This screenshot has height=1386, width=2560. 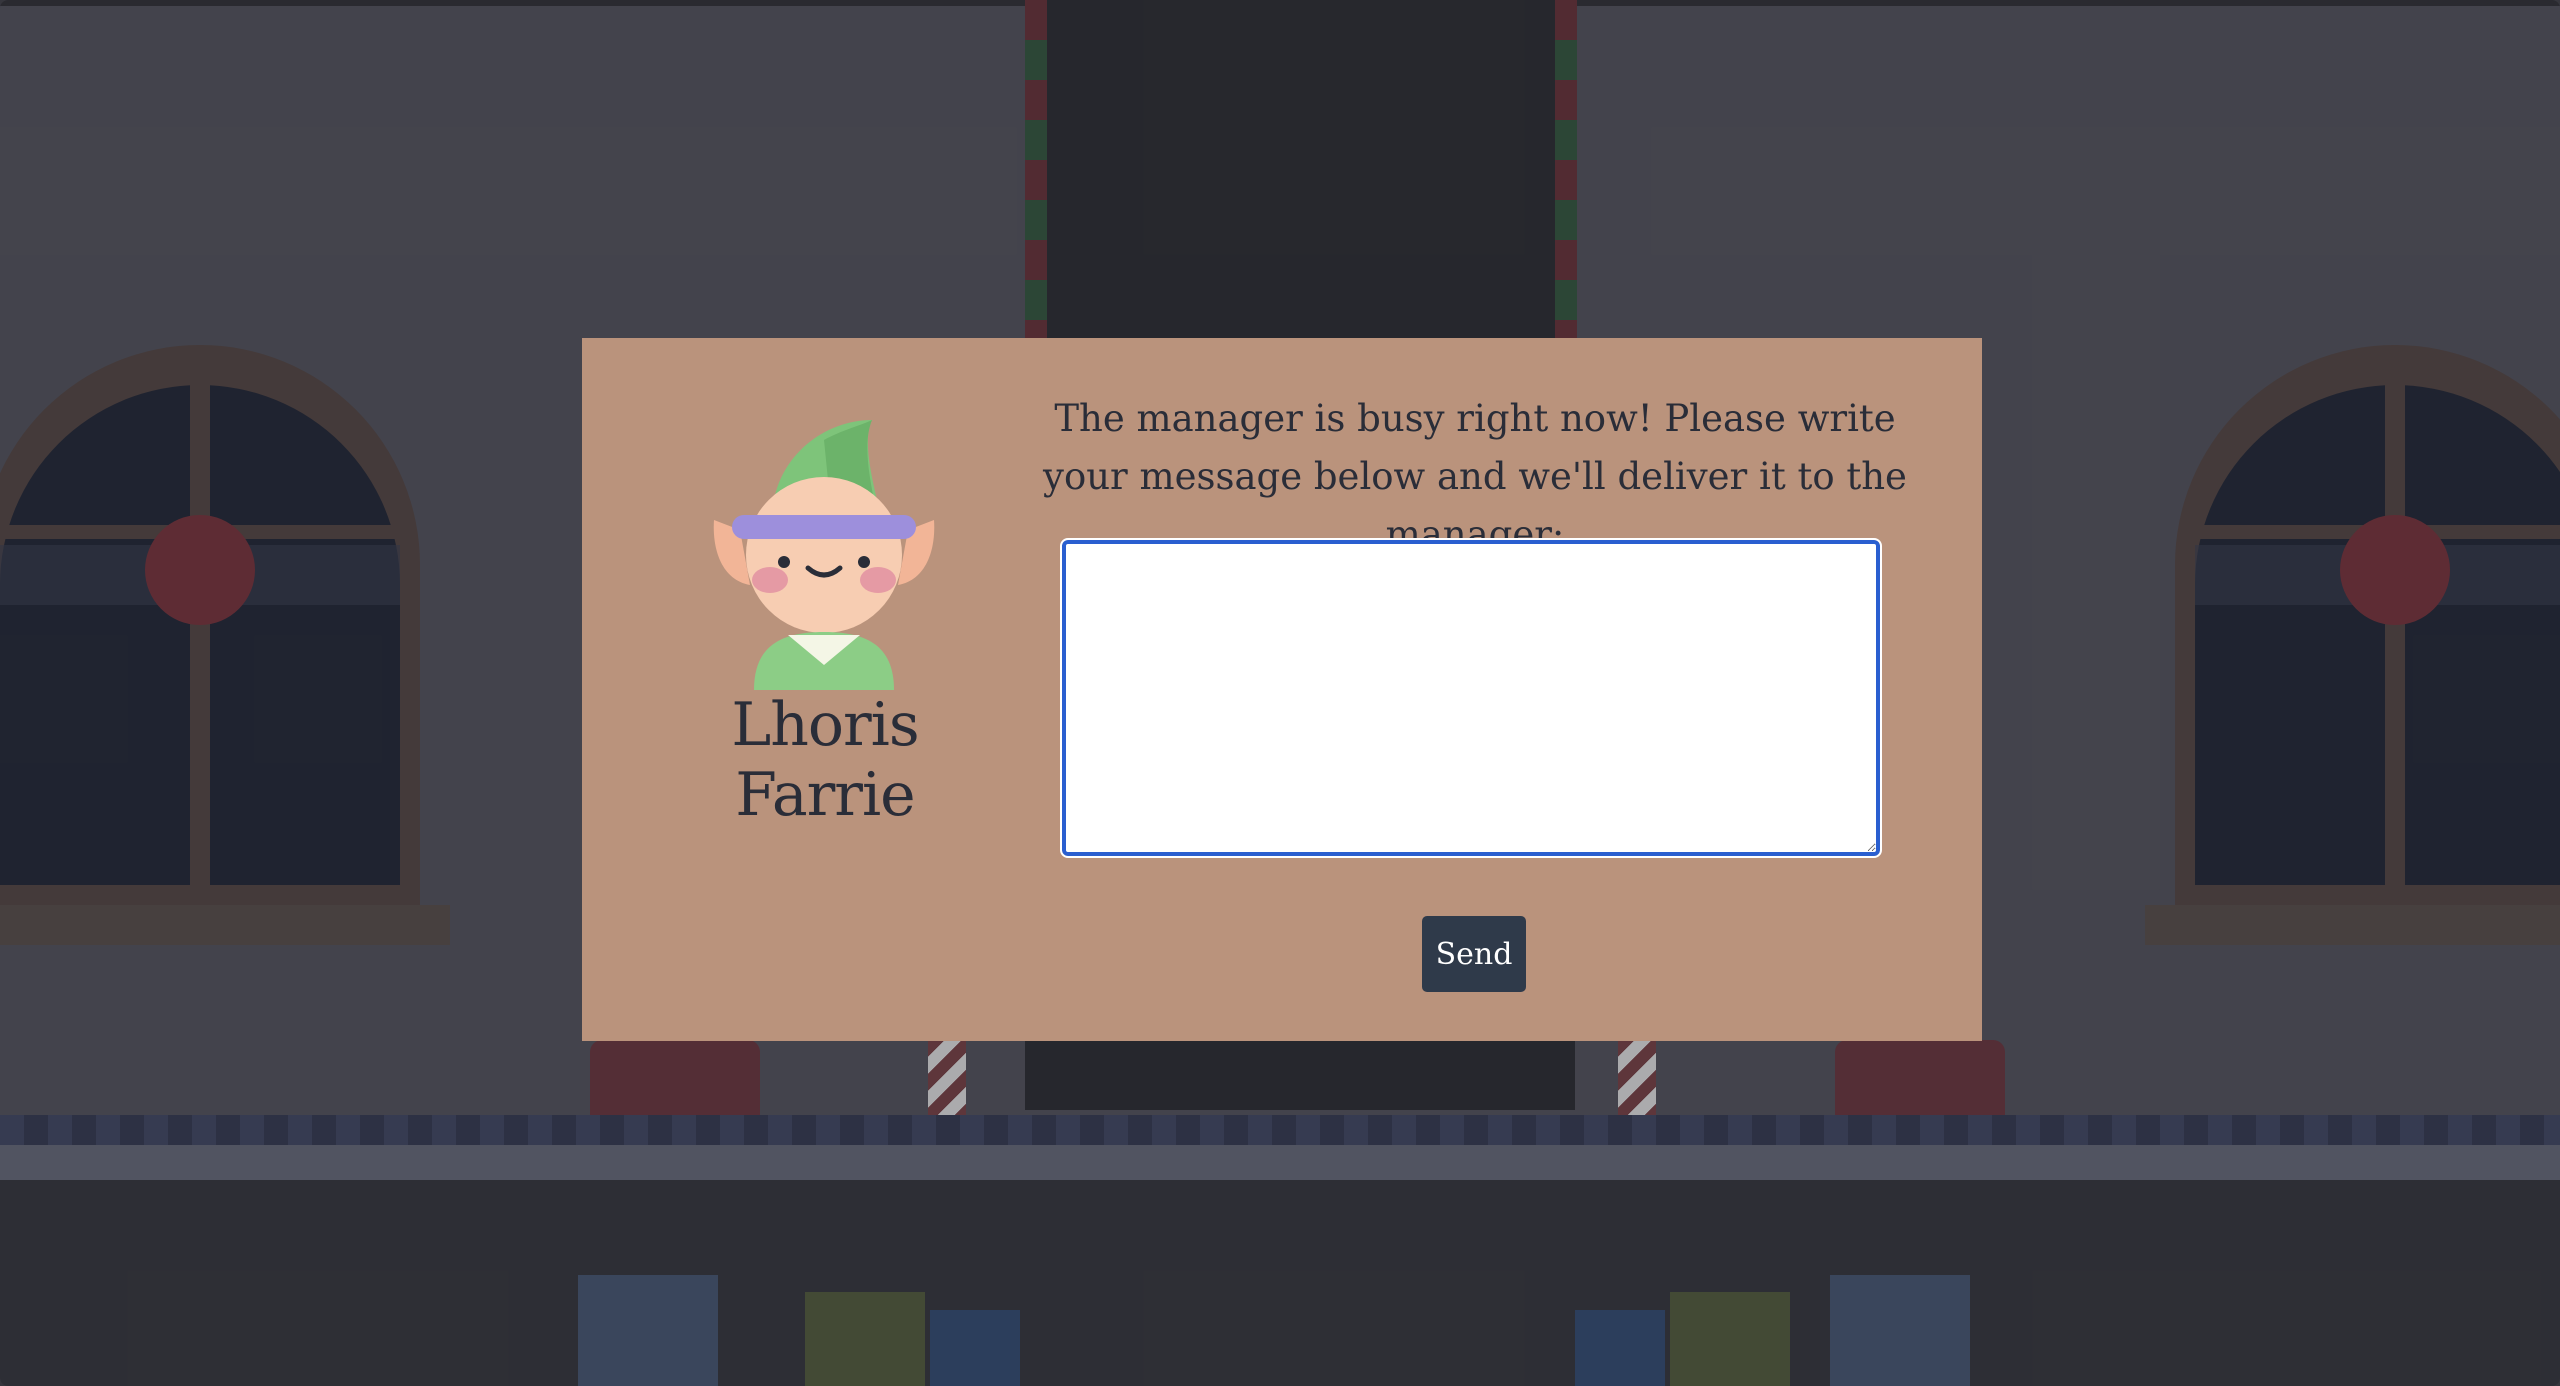 I want to click on elf-name: Lhoris Farrie, so click(x=825, y=760).